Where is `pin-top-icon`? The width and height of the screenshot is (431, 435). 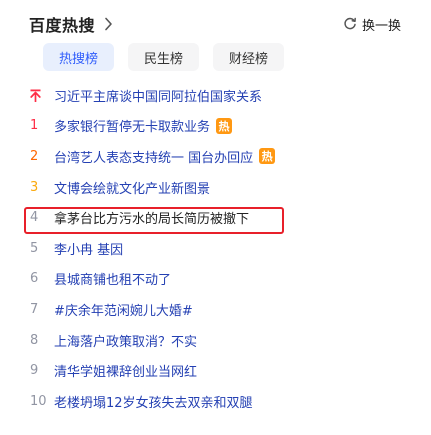
pin-top-icon is located at coordinates (42, 95).